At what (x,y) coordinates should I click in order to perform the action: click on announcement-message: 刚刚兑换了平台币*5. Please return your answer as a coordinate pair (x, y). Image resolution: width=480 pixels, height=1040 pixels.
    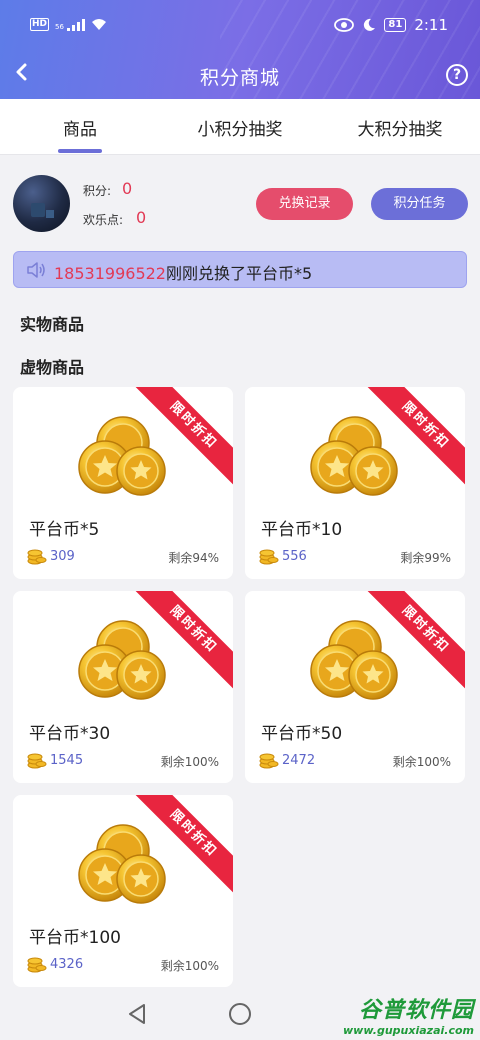
    Looking at the image, I should click on (239, 273).